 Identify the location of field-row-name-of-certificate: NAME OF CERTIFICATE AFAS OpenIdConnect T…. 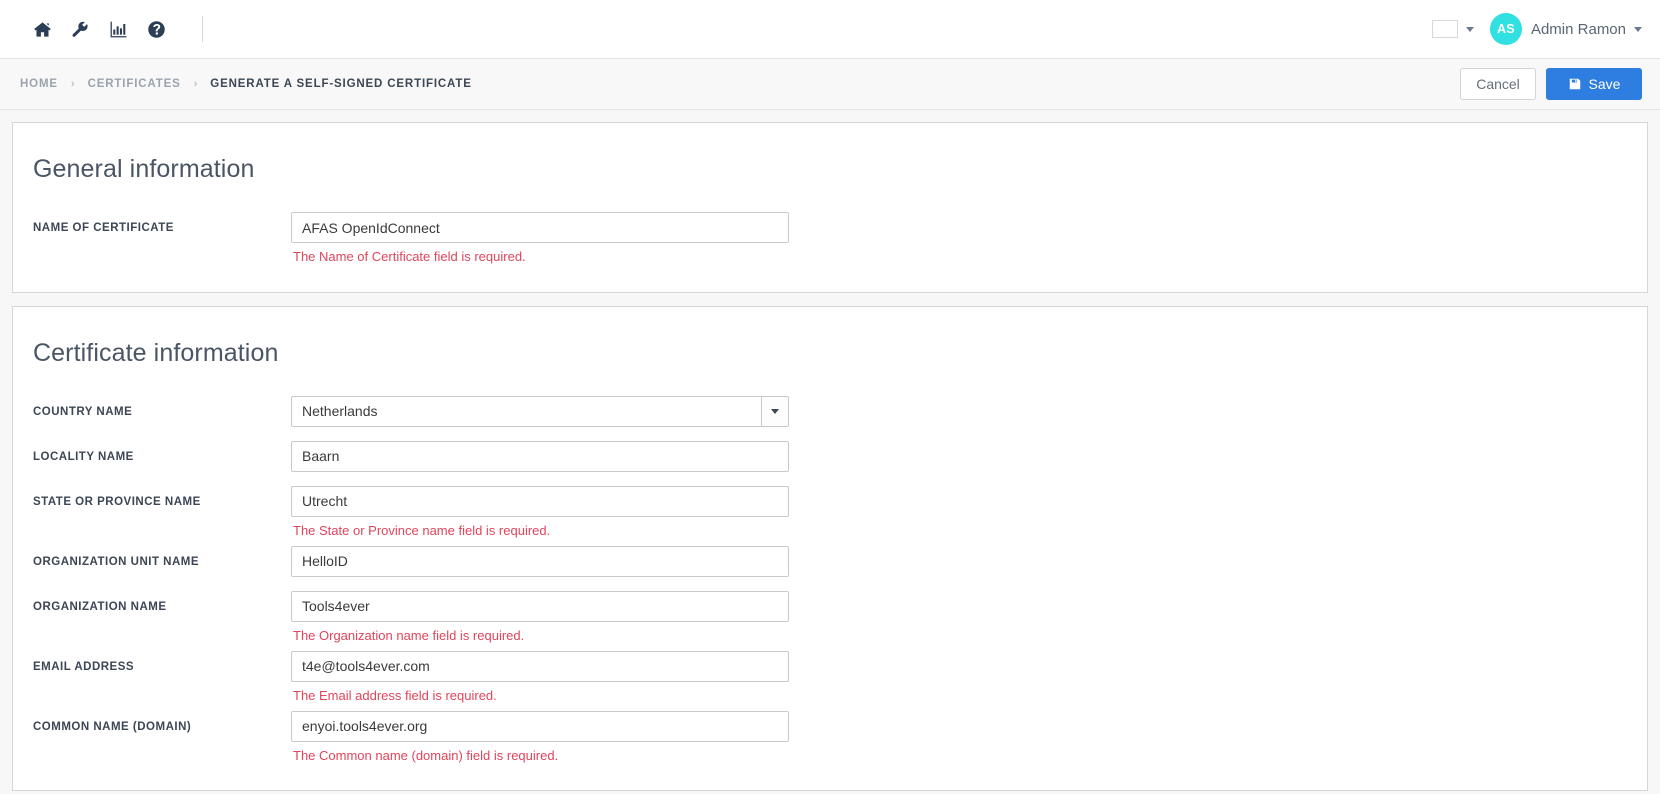
(830, 239).